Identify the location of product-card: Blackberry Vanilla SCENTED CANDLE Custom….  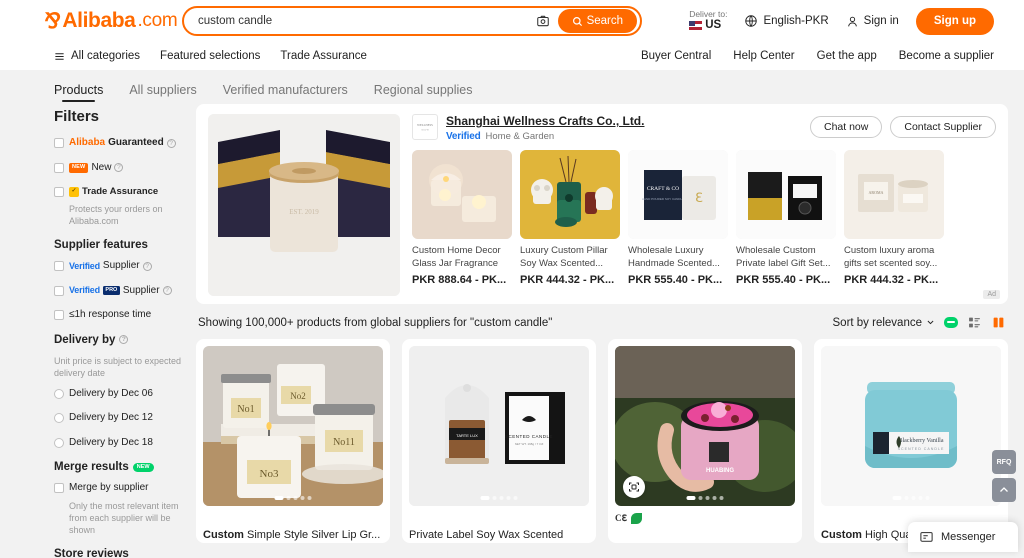
(911, 441).